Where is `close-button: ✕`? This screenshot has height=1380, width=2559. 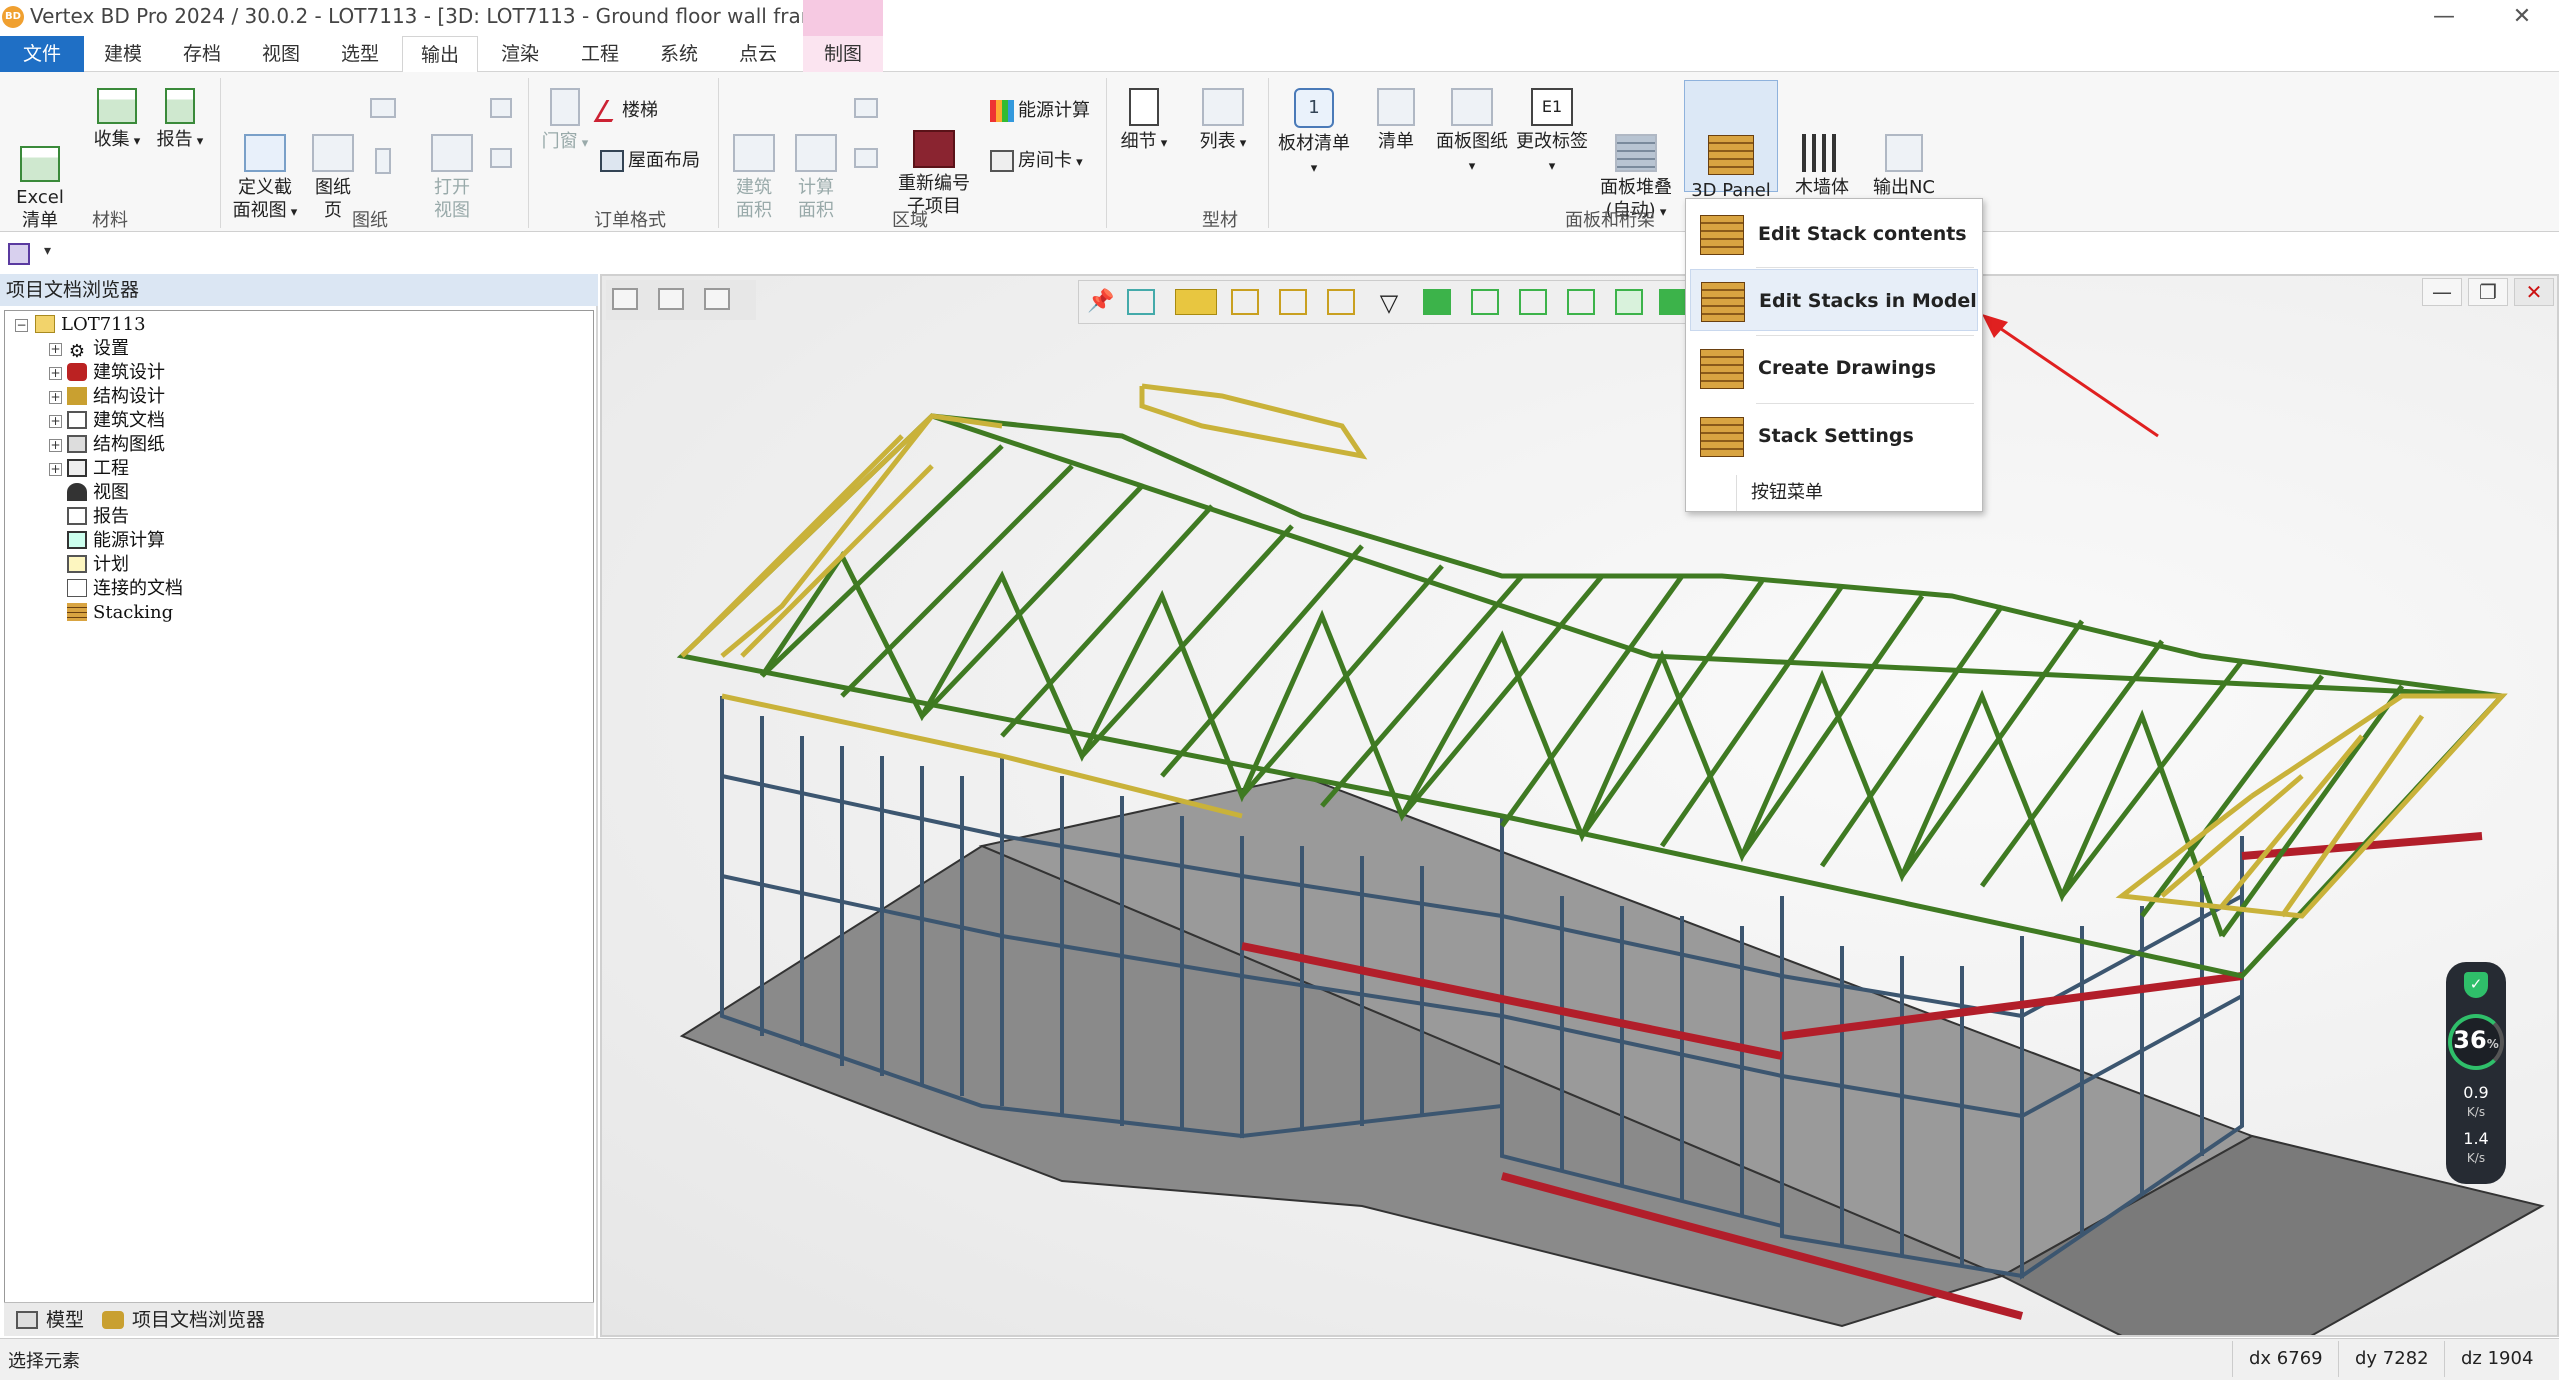
close-button: ✕ is located at coordinates (2522, 17).